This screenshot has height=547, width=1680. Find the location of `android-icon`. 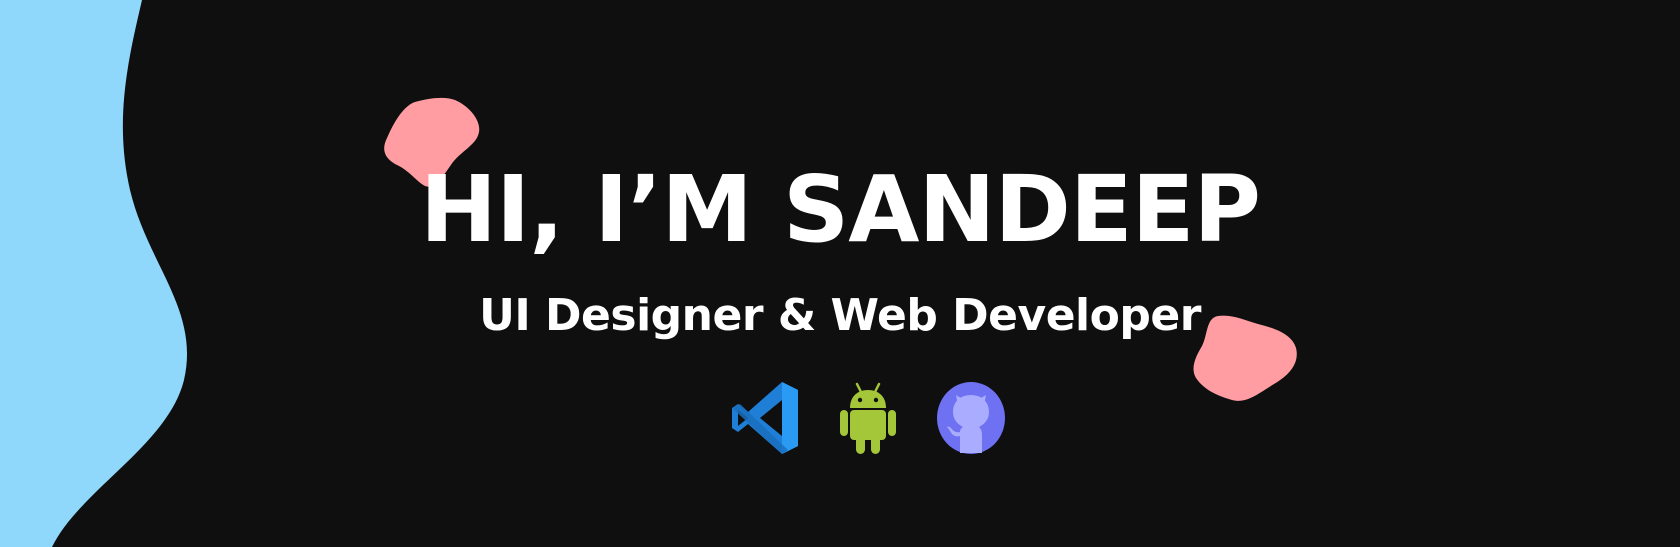

android-icon is located at coordinates (868, 418).